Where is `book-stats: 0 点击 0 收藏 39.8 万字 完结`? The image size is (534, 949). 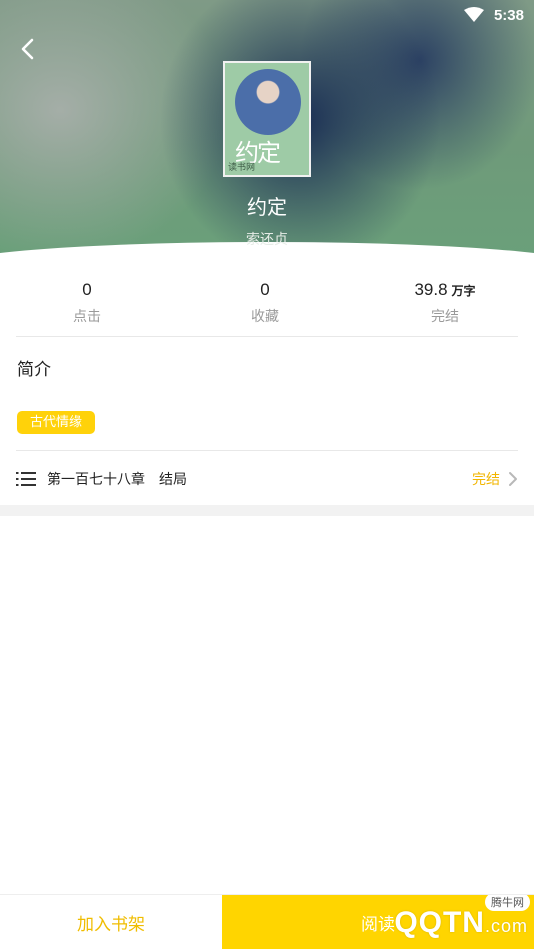
book-stats: 0 点击 0 收藏 39.8 万字 完结 is located at coordinates (267, 305).